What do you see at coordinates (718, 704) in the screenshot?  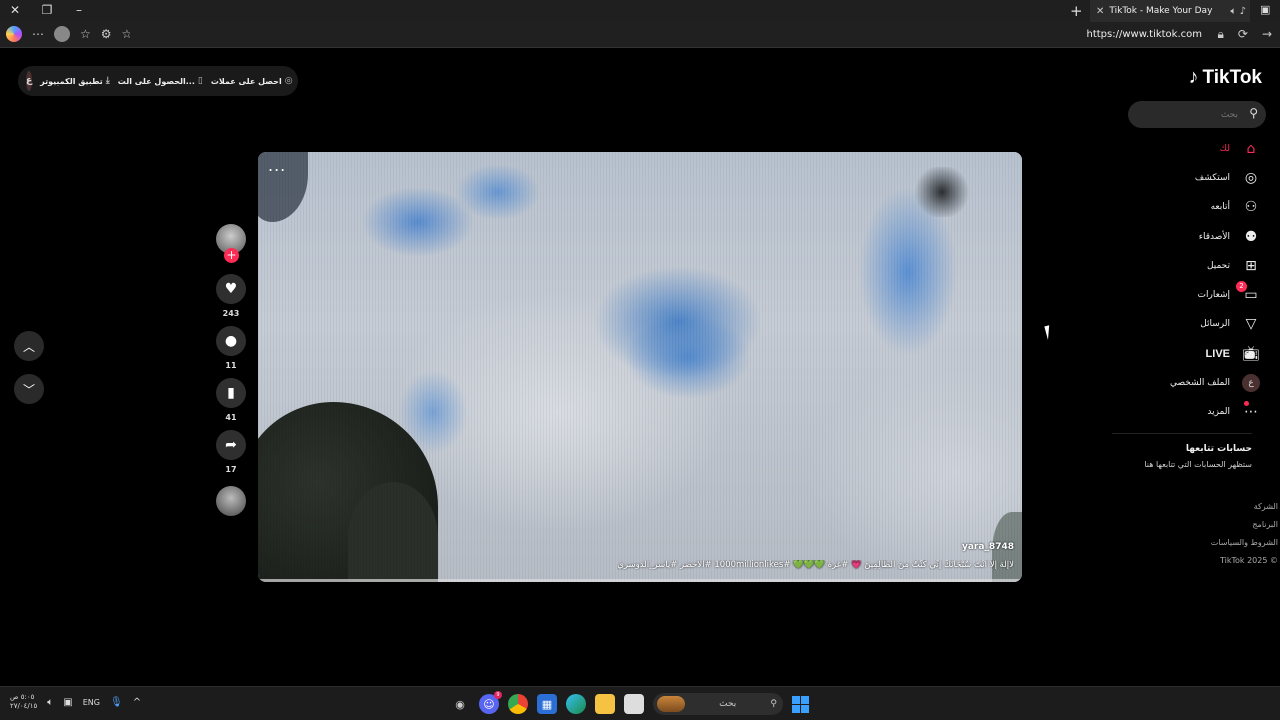 I see `taskbar-search: بحث ⚲` at bounding box center [718, 704].